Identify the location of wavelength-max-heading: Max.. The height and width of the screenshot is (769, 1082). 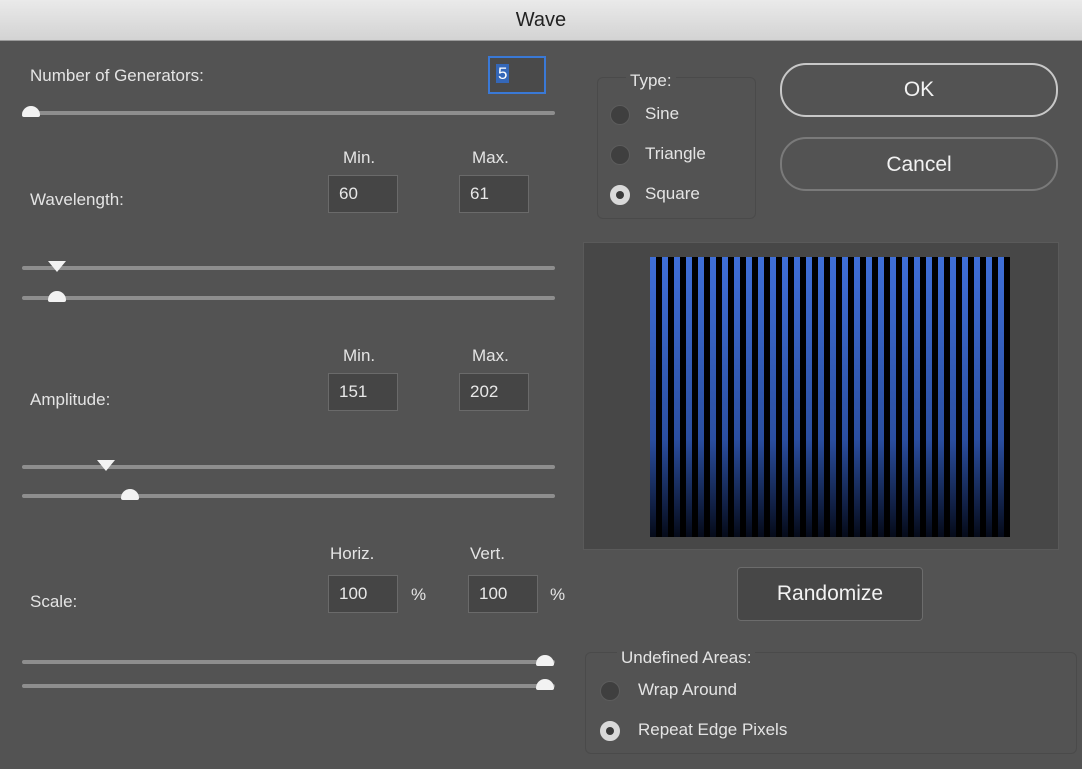
(490, 157).